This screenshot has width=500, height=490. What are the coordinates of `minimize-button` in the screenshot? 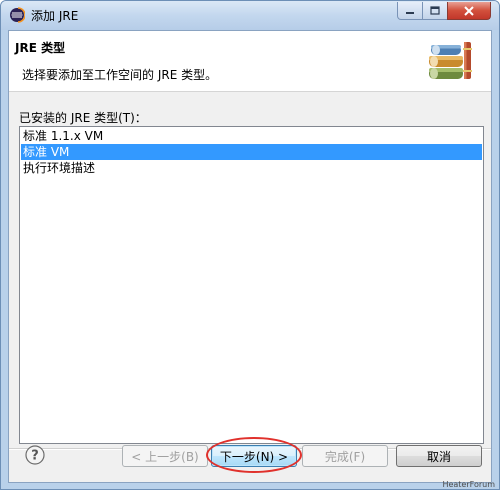 It's located at (410, 11).